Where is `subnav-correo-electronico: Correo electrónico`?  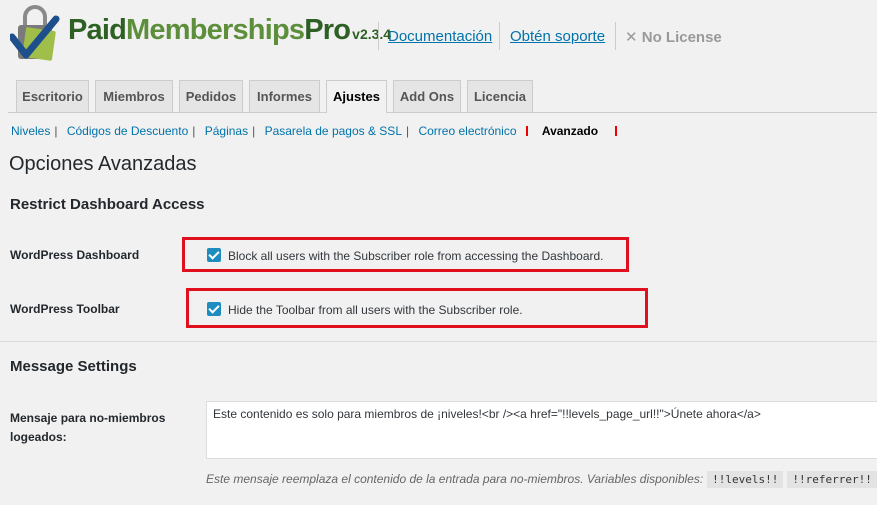
subnav-correo-electronico: Correo electrónico is located at coordinates (467, 131).